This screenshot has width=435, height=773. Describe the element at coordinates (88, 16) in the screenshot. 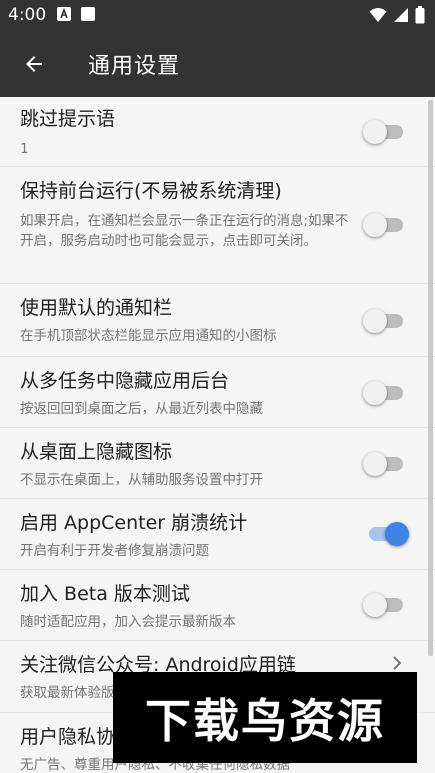

I see `notification-square-icon` at that location.